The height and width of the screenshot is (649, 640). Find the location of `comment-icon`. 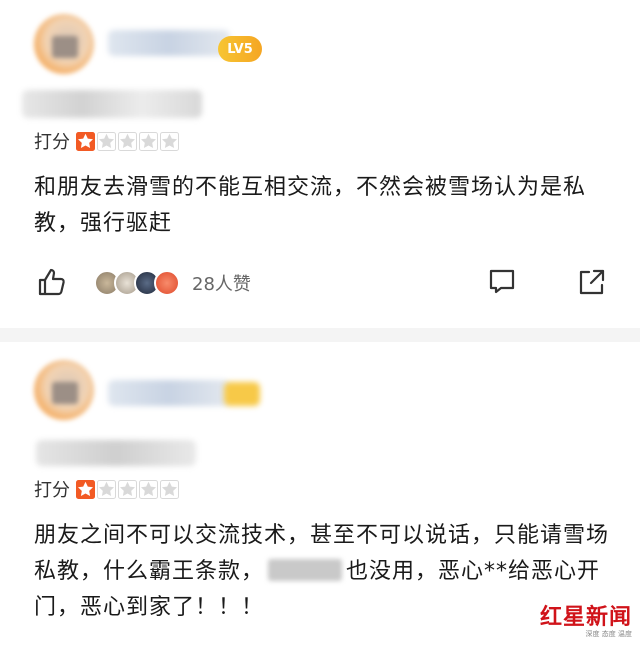

comment-icon is located at coordinates (502, 281).